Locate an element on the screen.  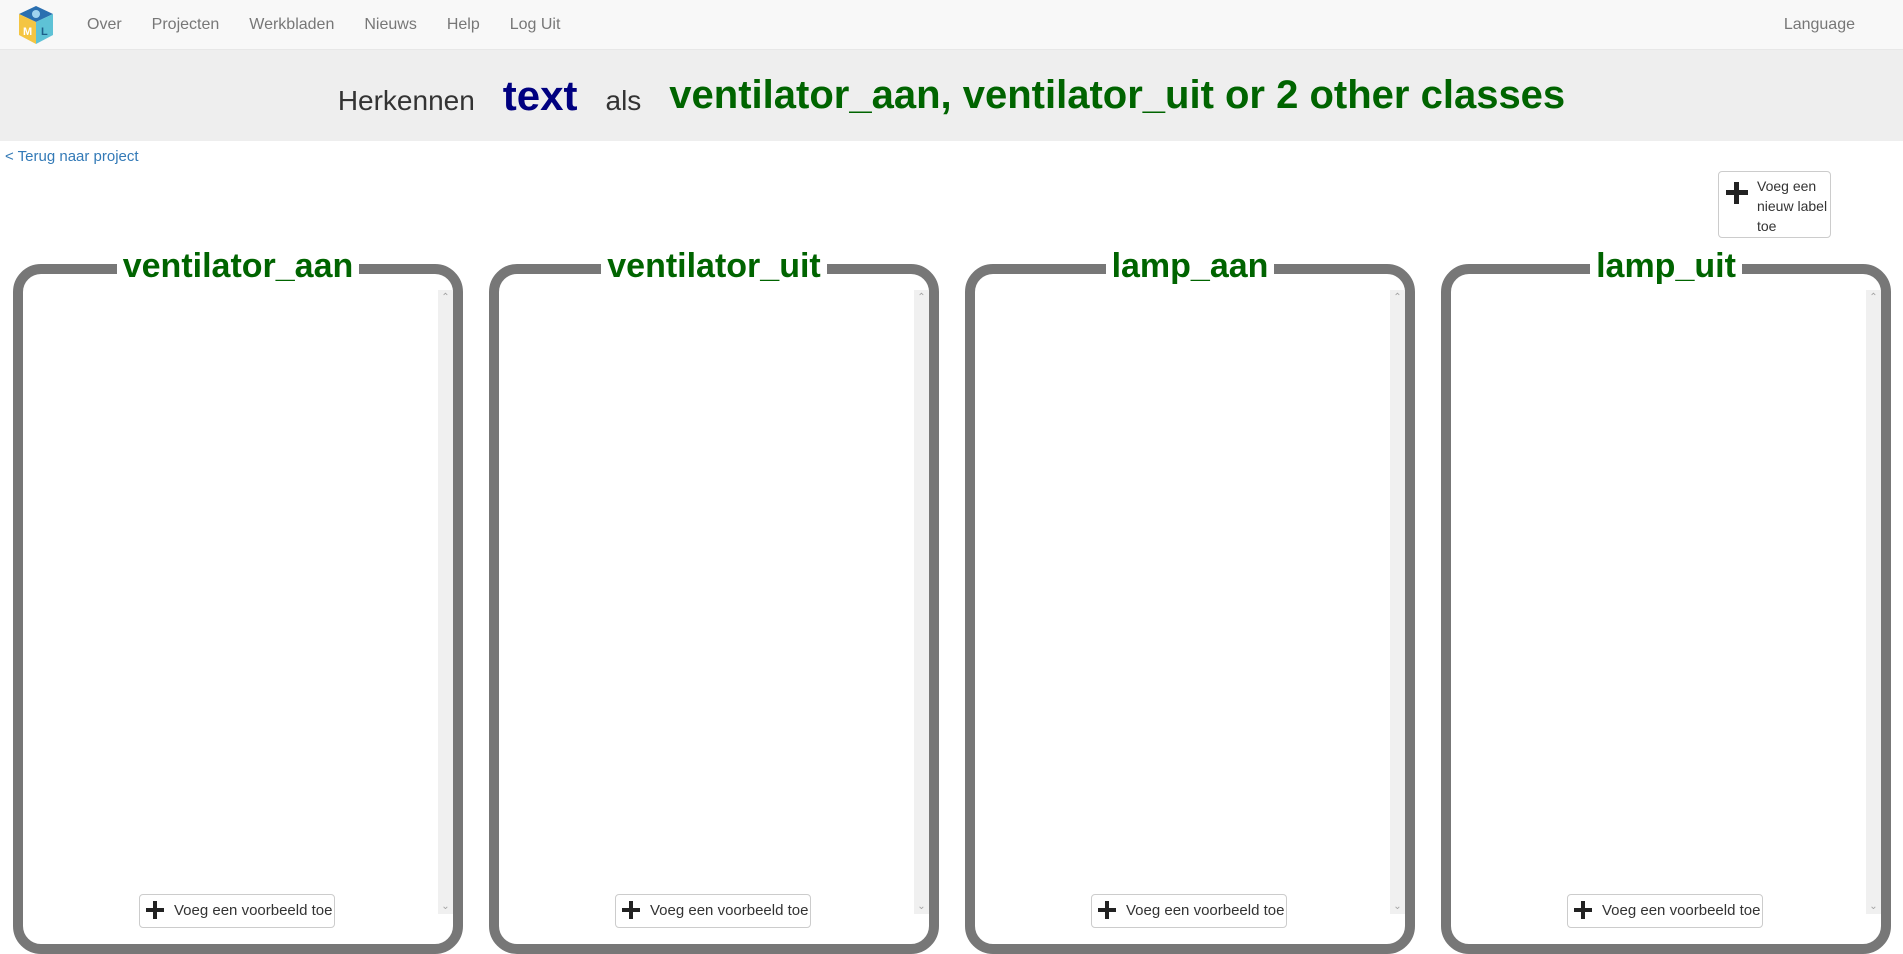
headline-as: als is located at coordinates (623, 100).